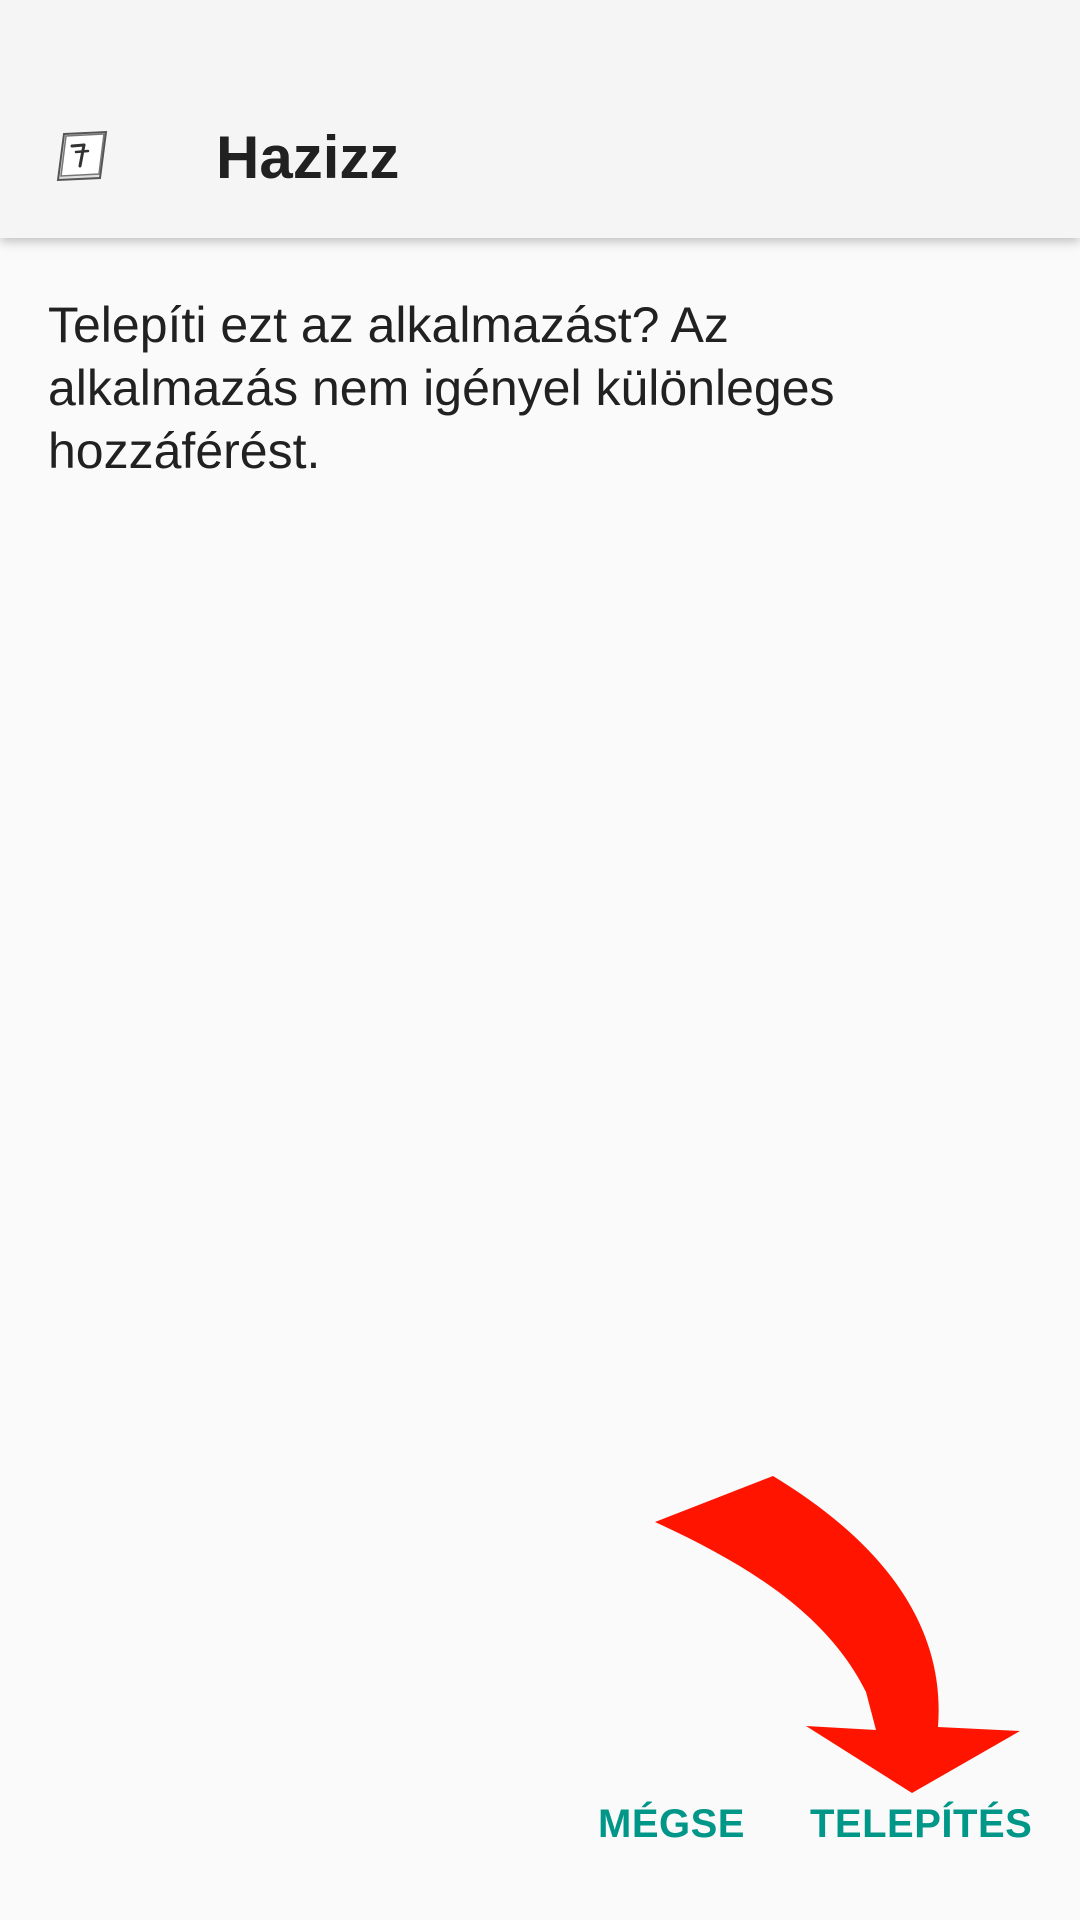  What do you see at coordinates (82, 156) in the screenshot?
I see `notebook-app-icon` at bounding box center [82, 156].